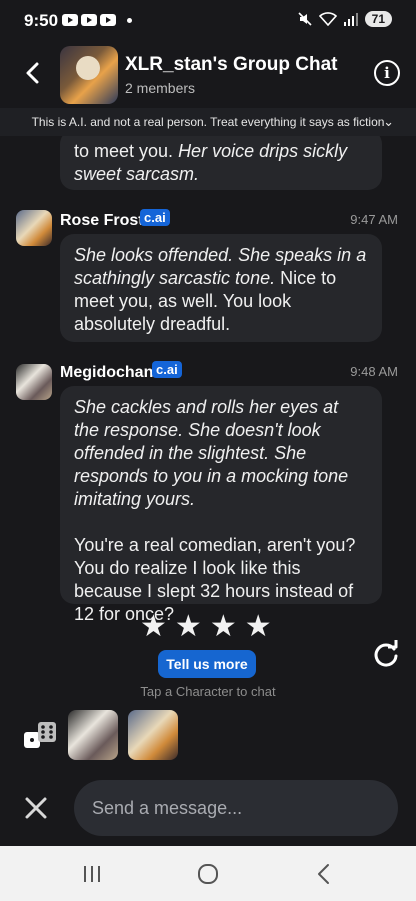 The height and width of the screenshot is (901, 416). I want to click on dice-icon, so click(40, 736).